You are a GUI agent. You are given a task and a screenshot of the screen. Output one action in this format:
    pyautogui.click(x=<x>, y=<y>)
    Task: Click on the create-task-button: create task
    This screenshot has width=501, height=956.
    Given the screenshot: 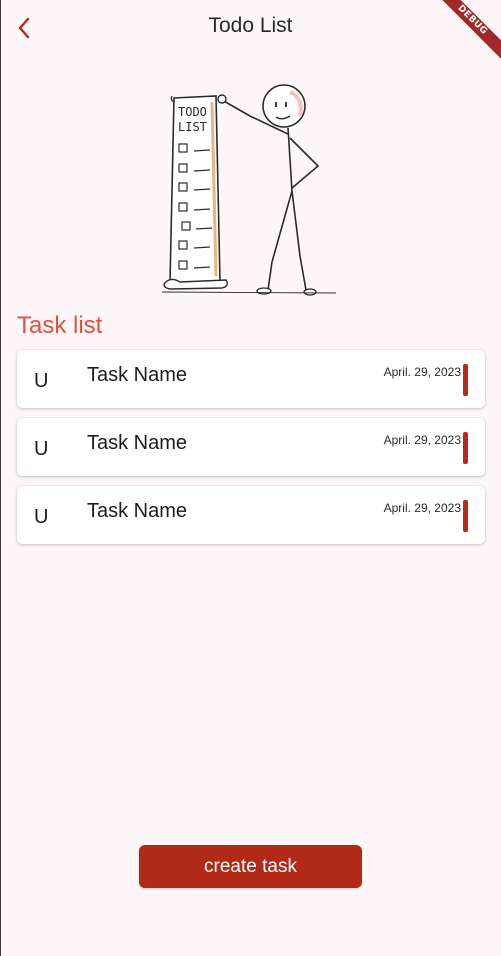 What is the action you would take?
    pyautogui.click(x=250, y=866)
    